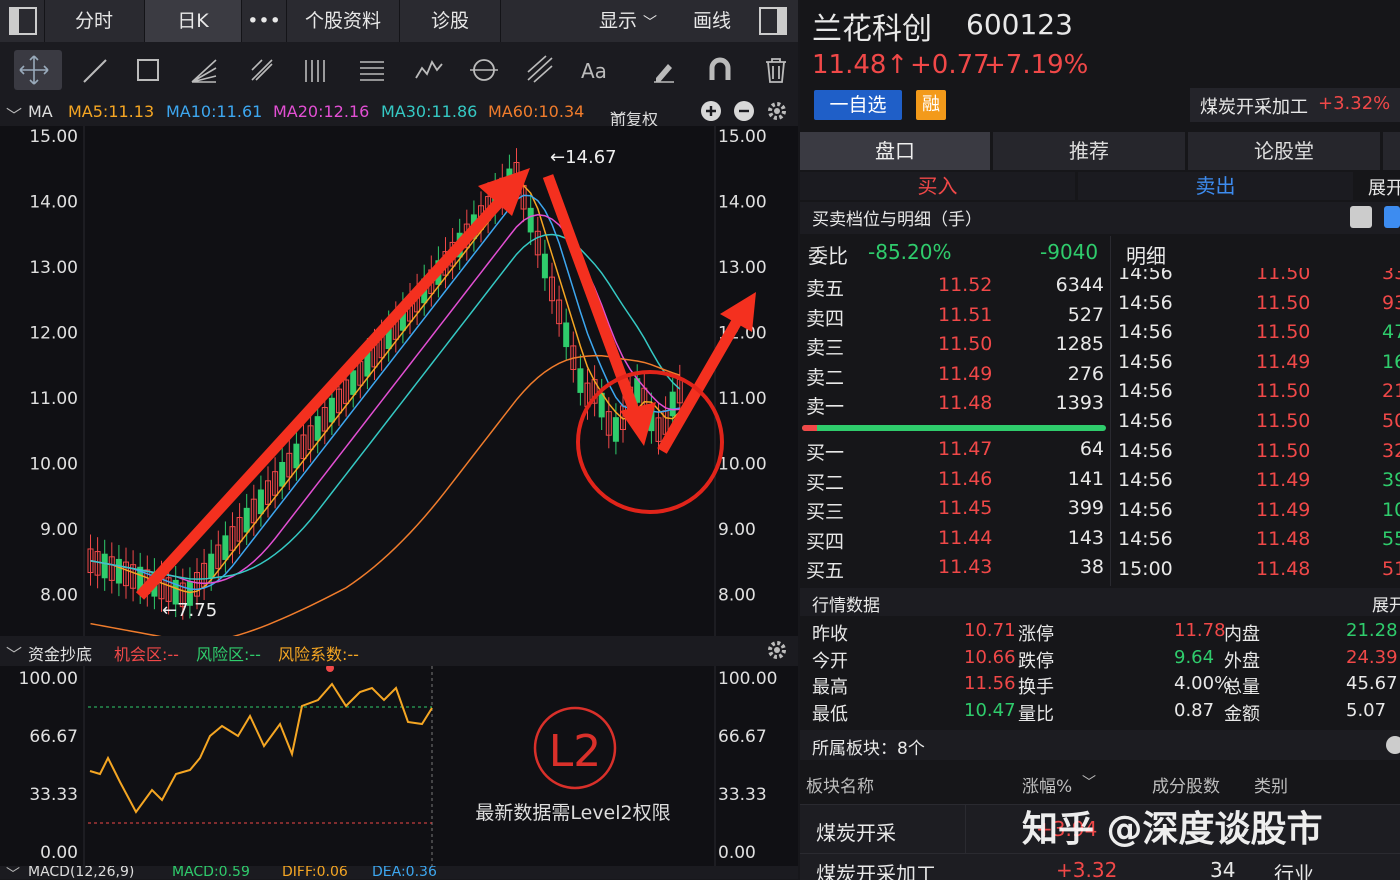  I want to click on indicator-chevron-icon: ﹀, so click(14, 653).